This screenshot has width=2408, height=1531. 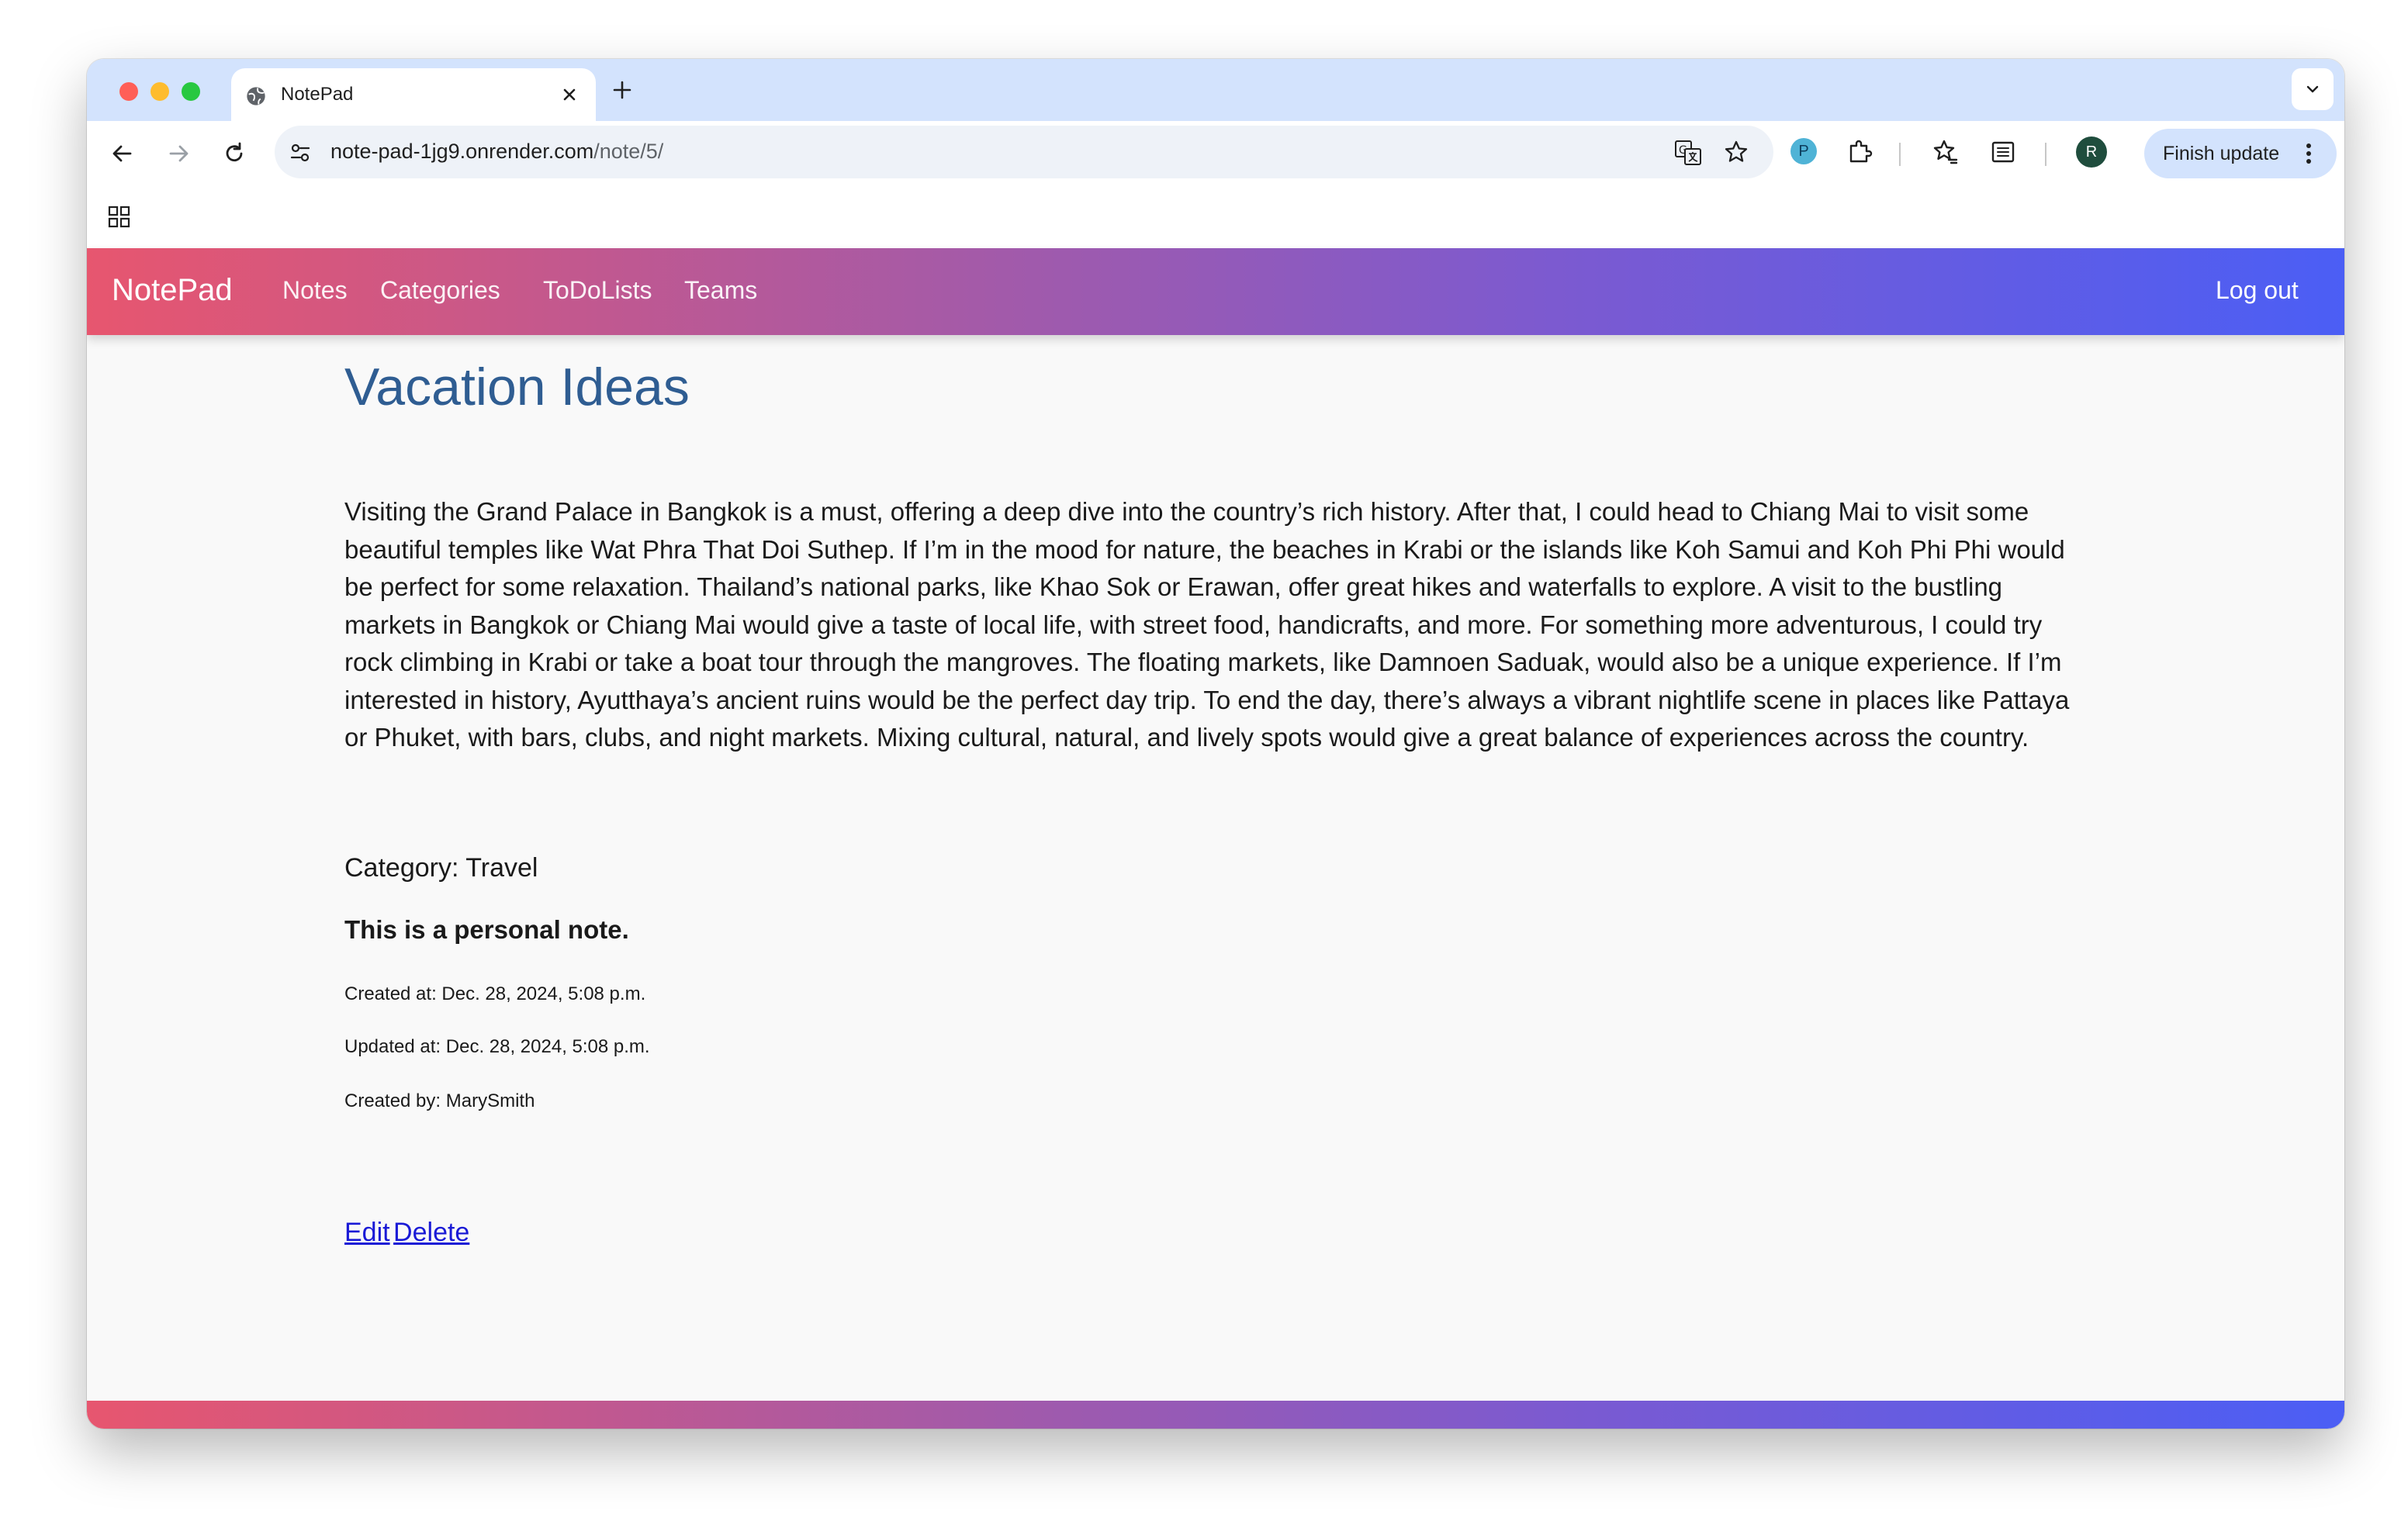 What do you see at coordinates (628, 151) in the screenshot?
I see `url-path: /note/5/` at bounding box center [628, 151].